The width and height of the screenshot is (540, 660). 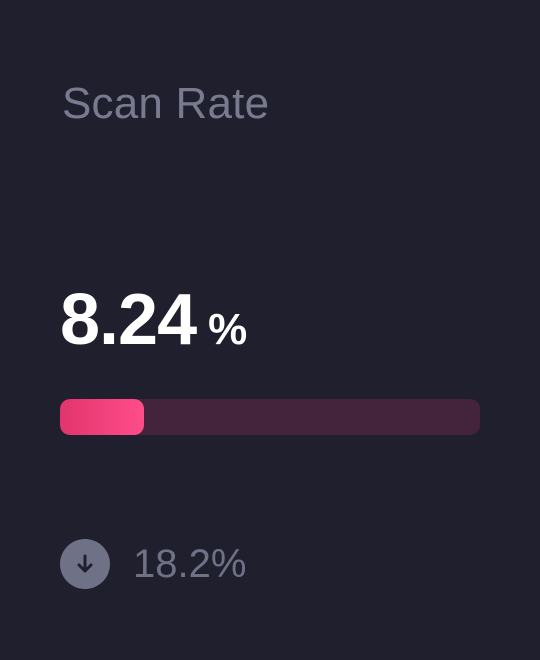 What do you see at coordinates (128, 320) in the screenshot?
I see `metric-value: 8.24` at bounding box center [128, 320].